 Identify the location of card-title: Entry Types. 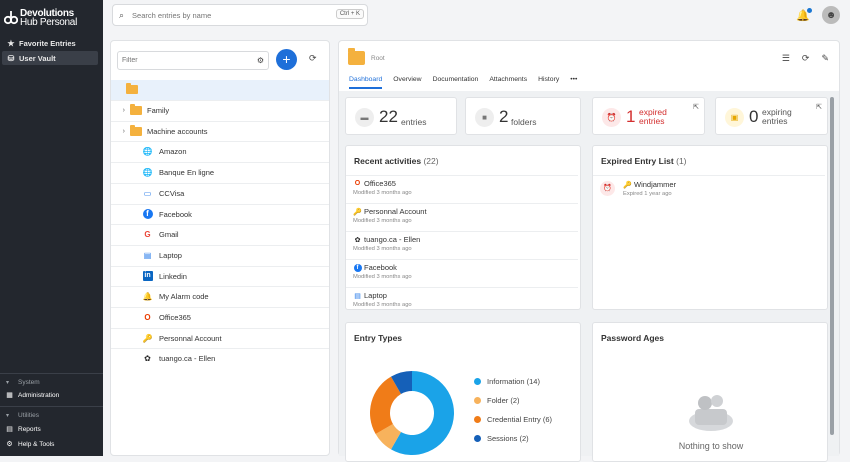
(378, 338).